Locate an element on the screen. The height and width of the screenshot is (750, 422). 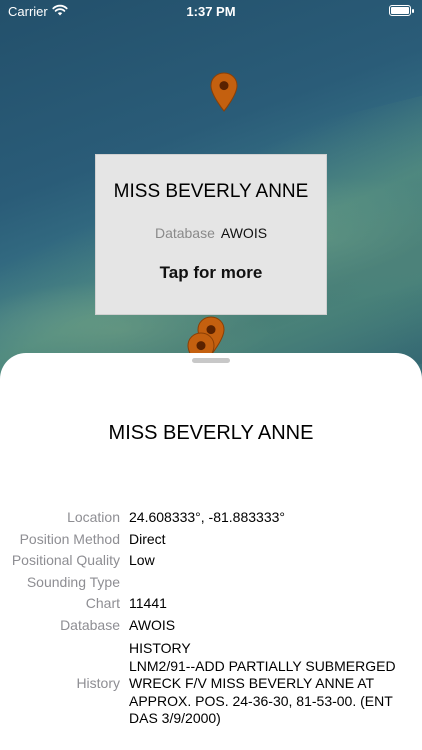
callout-title: MISS BEVERLY ANNE is located at coordinates (211, 191).